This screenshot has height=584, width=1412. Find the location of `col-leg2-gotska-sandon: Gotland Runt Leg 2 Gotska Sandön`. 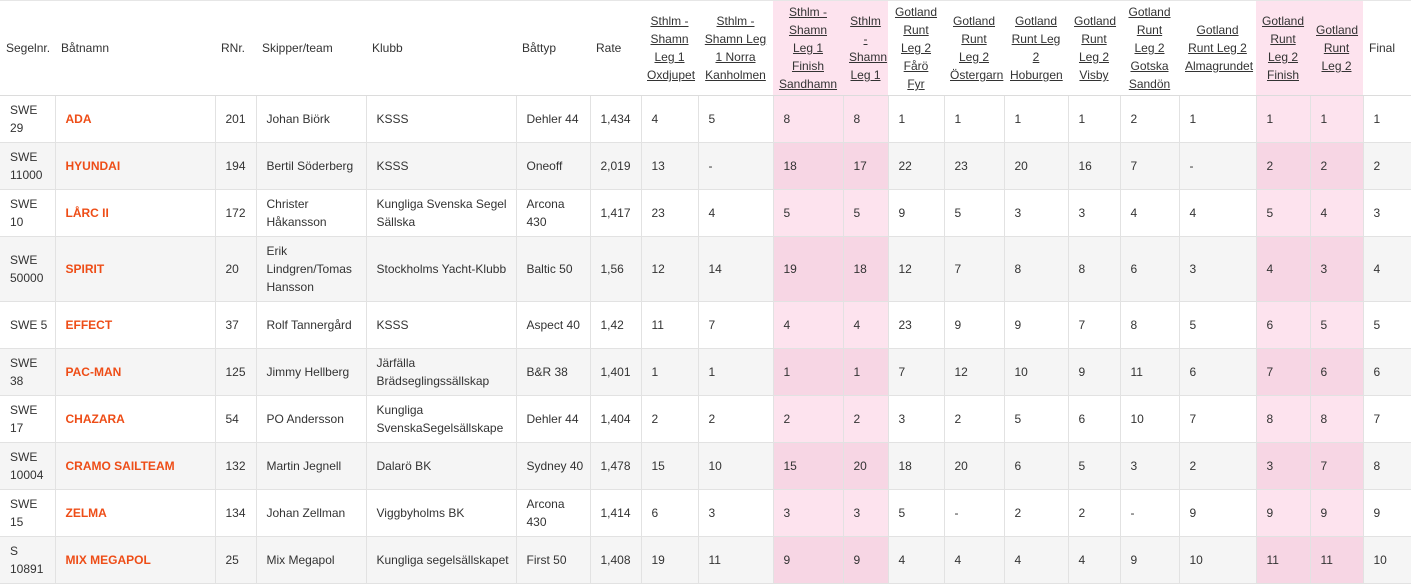

col-leg2-gotska-sandon: Gotland Runt Leg 2 Gotska Sandön is located at coordinates (1149, 48).